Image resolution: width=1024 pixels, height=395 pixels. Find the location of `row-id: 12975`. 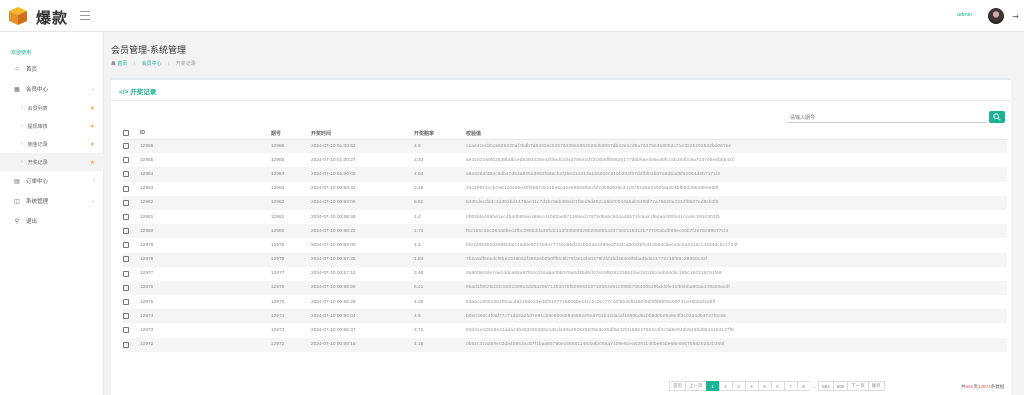

row-id: 12975 is located at coordinates (147, 302).